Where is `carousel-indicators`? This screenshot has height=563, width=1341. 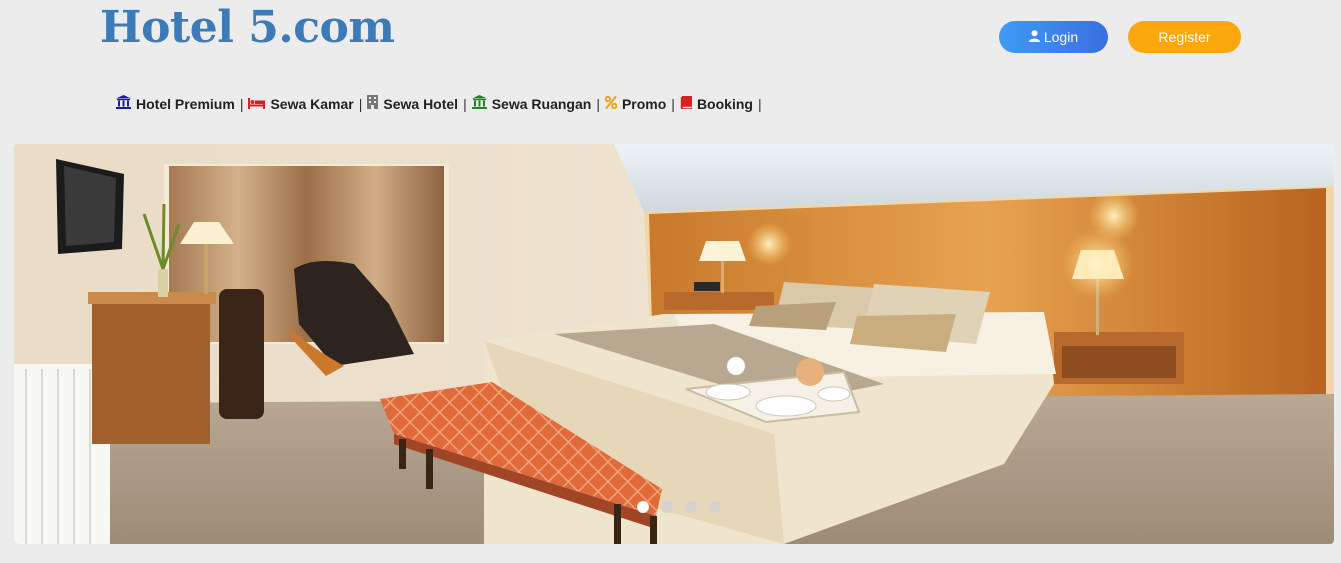
carousel-indicators is located at coordinates (679, 507).